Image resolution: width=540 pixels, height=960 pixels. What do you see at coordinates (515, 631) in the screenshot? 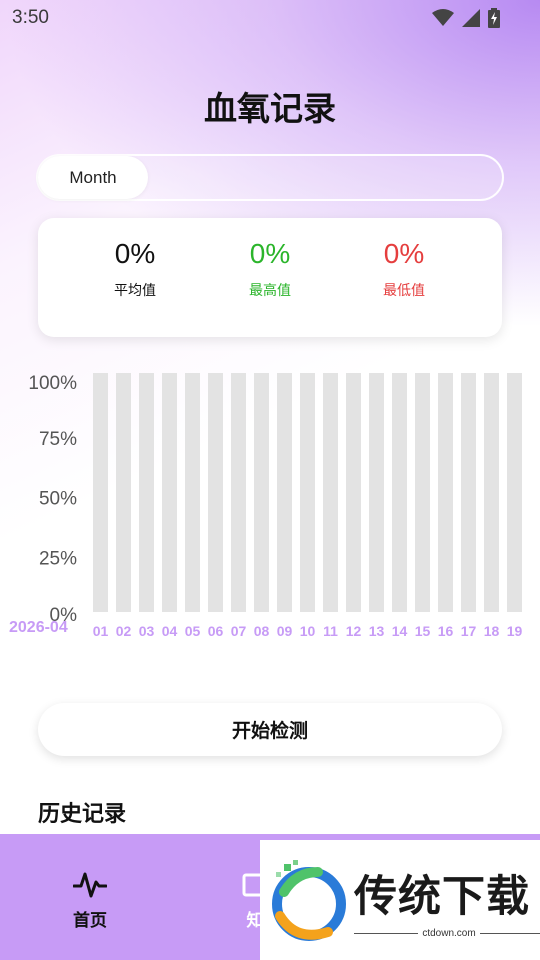
I see `x-tick-label: 19` at bounding box center [515, 631].